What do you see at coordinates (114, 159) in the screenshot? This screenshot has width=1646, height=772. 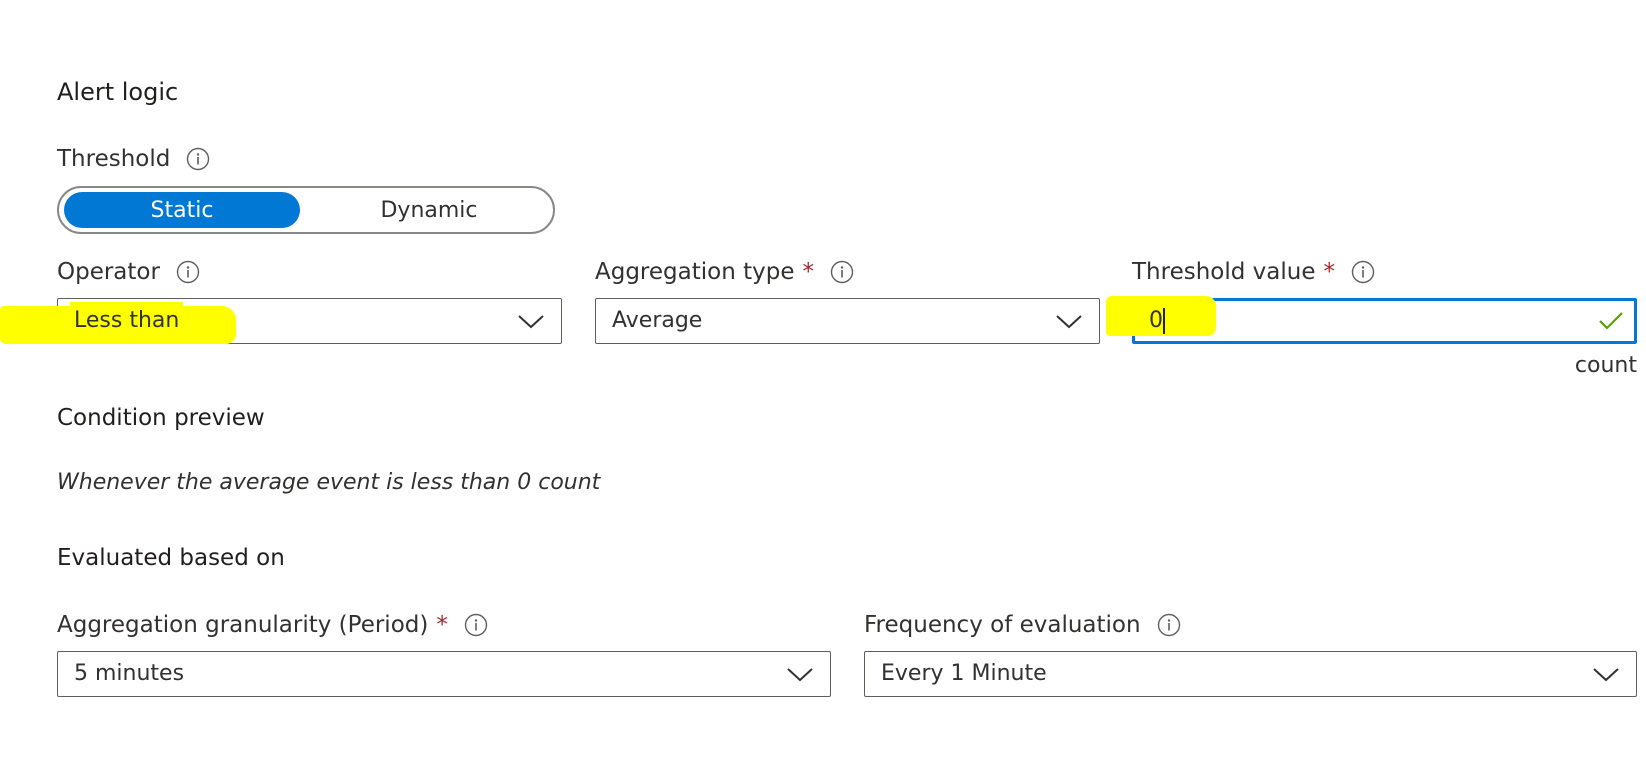 I see `threshold-label: Threshold` at bounding box center [114, 159].